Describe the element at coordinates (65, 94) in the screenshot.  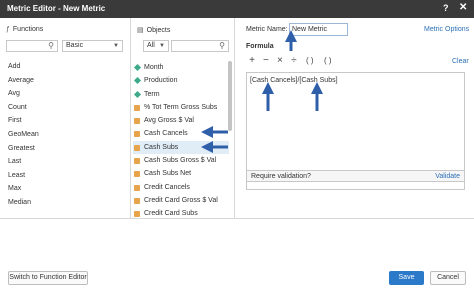
I see `function-item: Avg` at that location.